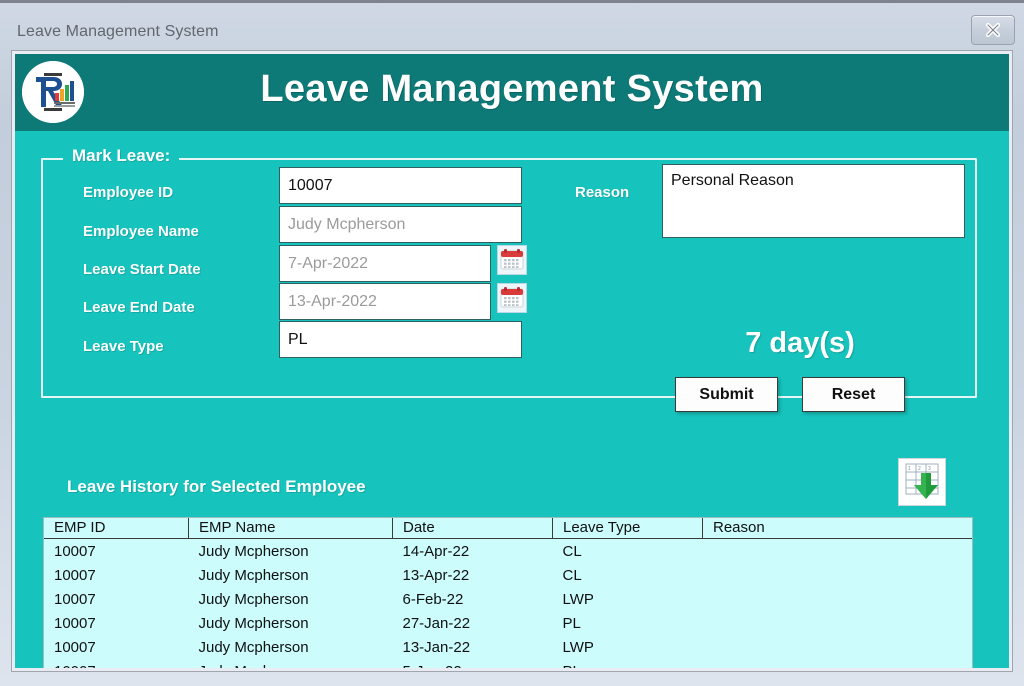  I want to click on table-row: 10007 Judy Mcpherson 27-Jan-22 PL, so click(508, 623).